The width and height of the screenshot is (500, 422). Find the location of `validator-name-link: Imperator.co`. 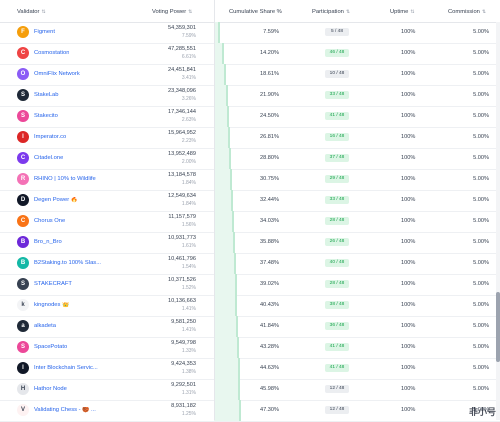

validator-name-link: Imperator.co is located at coordinates (50, 137).